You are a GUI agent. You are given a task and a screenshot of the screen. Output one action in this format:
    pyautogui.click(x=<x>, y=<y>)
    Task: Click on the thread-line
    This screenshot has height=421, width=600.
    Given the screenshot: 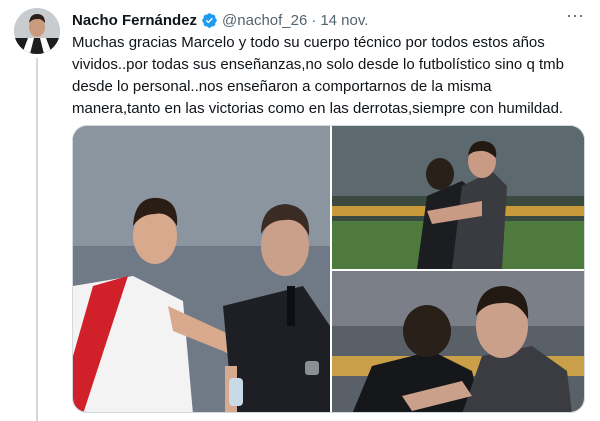 What is the action you would take?
    pyautogui.click(x=37, y=239)
    